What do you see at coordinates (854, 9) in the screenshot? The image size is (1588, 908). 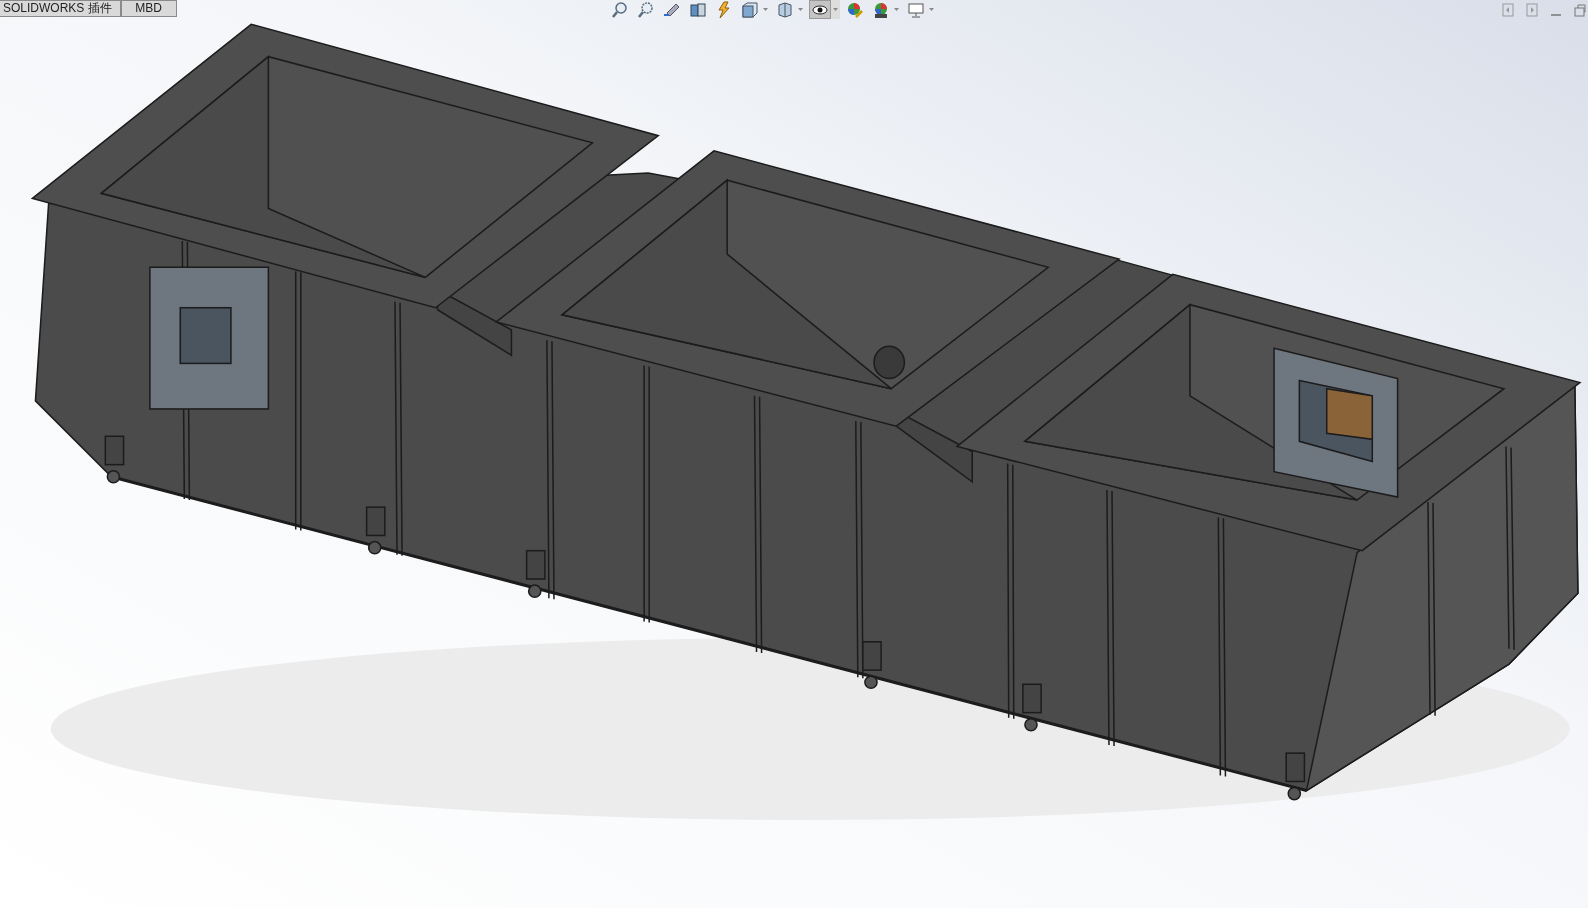 I see `color-ball-icon` at bounding box center [854, 9].